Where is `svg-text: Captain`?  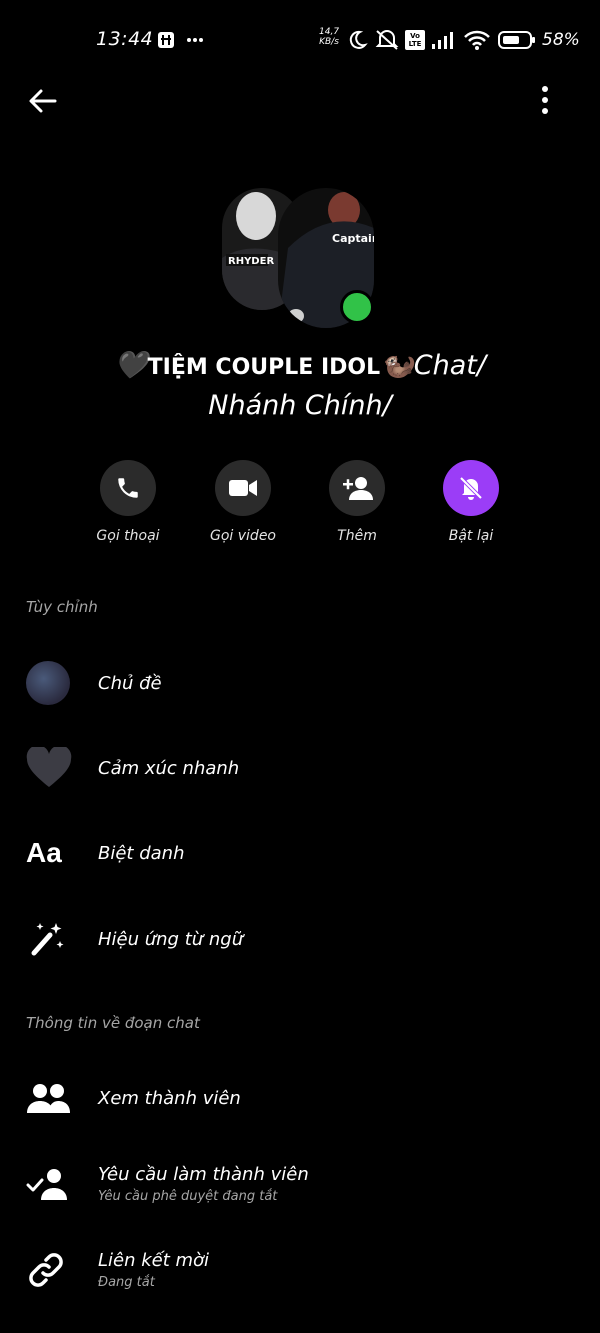
svg-text: Captain is located at coordinates (353, 238).